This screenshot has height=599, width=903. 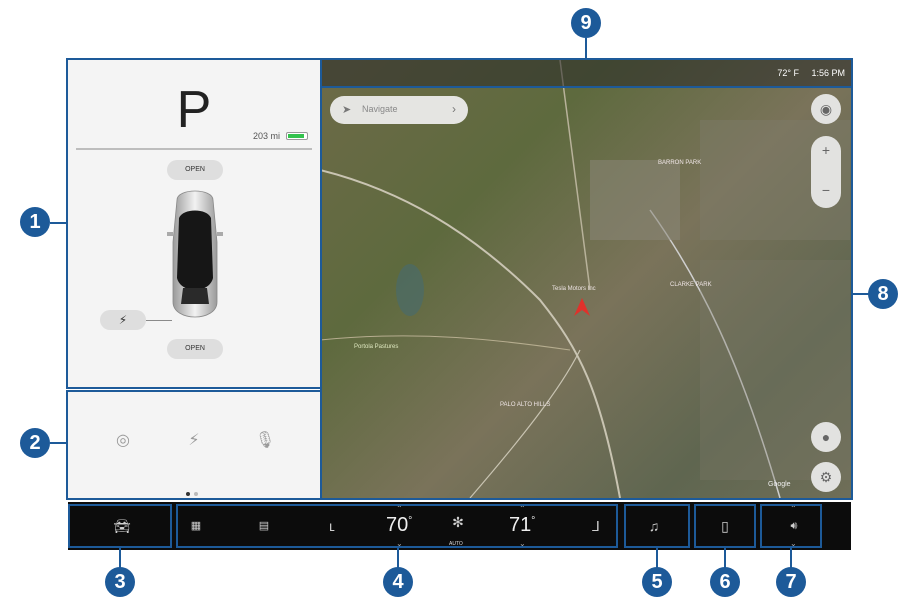 I want to click on region-4-outline, so click(x=397, y=526).